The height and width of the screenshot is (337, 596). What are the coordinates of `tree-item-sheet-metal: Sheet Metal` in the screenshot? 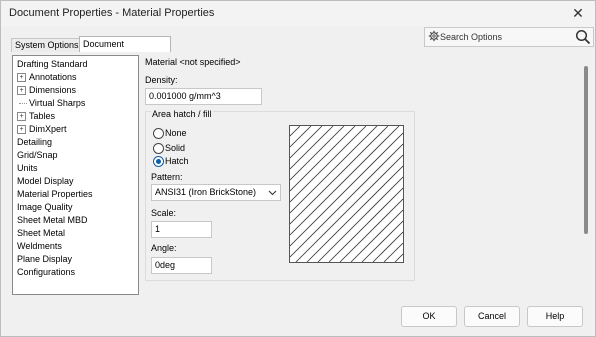 It's located at (41, 233).